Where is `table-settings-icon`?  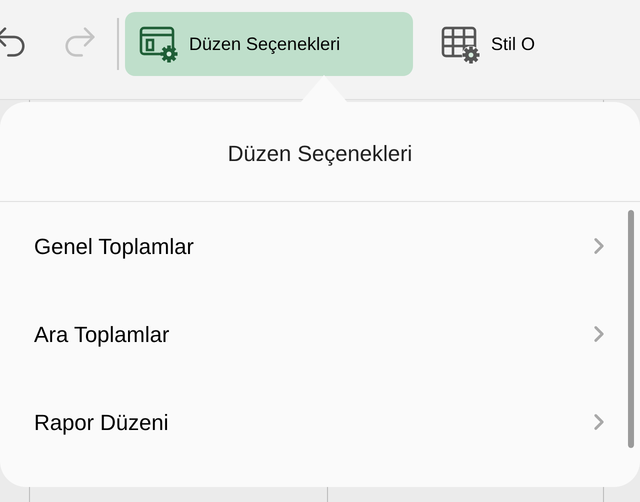 table-settings-icon is located at coordinates (461, 44).